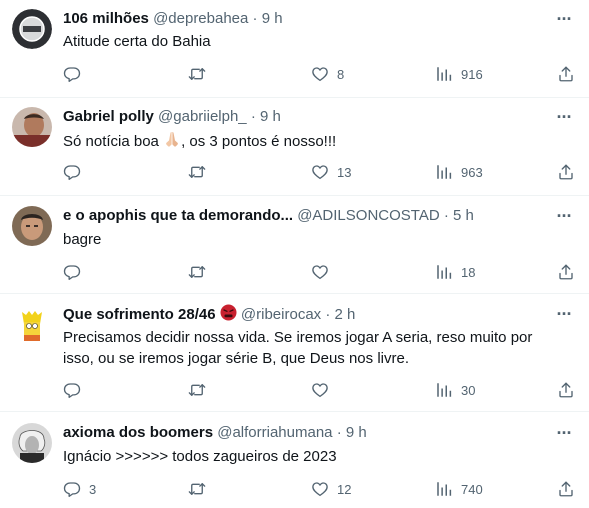 The height and width of the screenshot is (508, 589). Describe the element at coordinates (315, 142) in the screenshot. I see `tweet-text: Só notícia boa , os 3 pontos é nosso!!!` at that location.